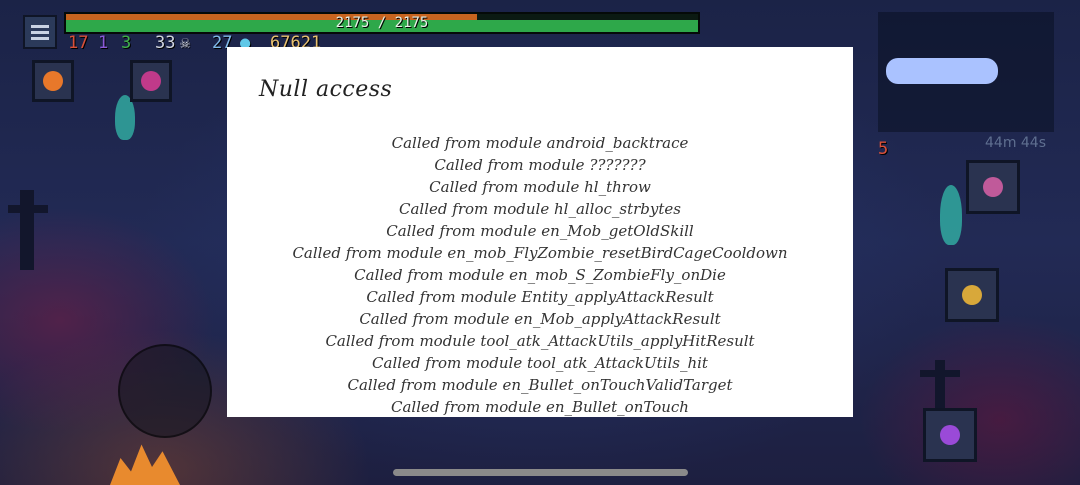 This screenshot has width=1080, height=485. I want to click on skull-icon: ☠, so click(185, 43).